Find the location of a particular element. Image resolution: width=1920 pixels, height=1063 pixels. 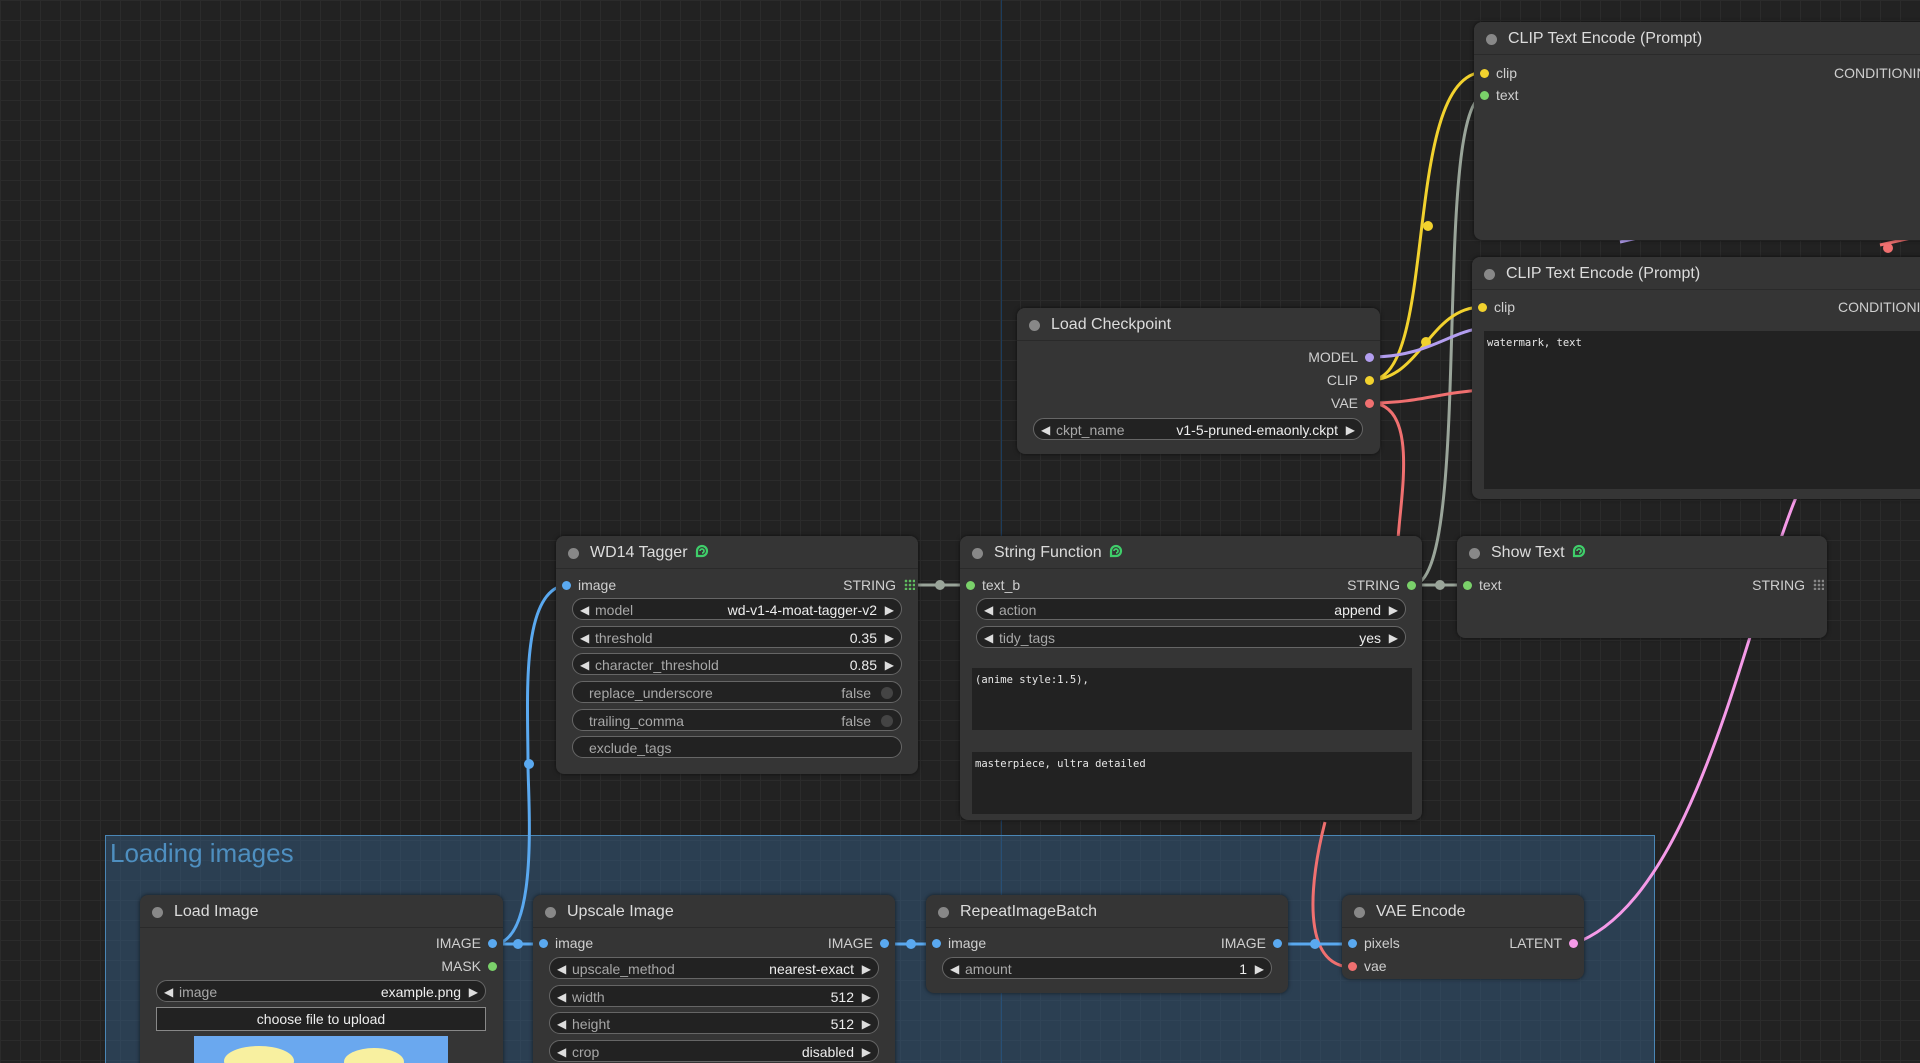

threshold-number: ◀ threshold 0.35 ▶ is located at coordinates (737, 637).